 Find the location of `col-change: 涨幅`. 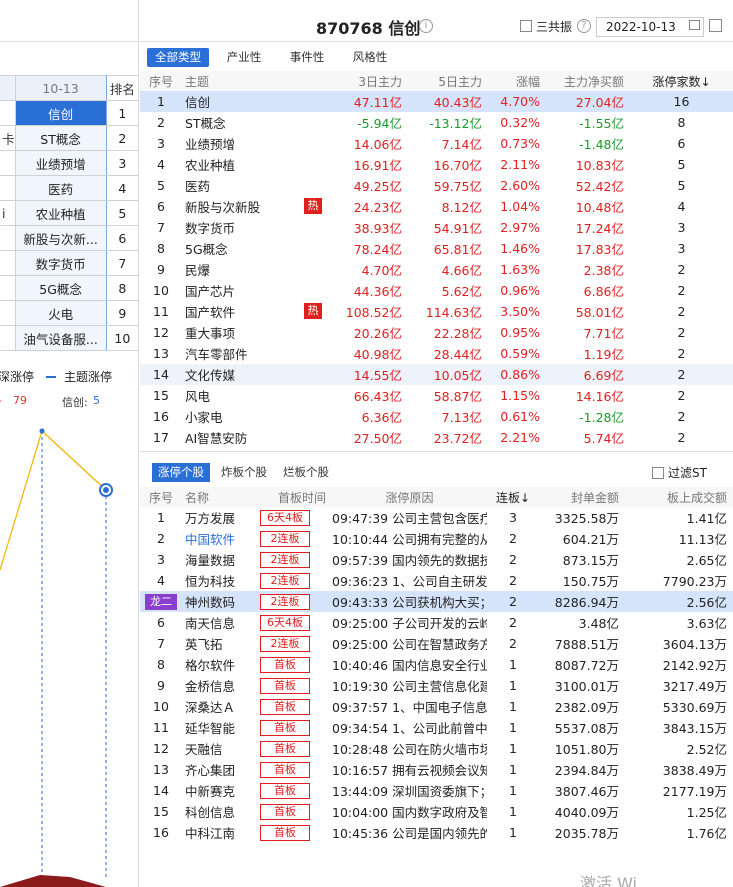

col-change: 涨幅 is located at coordinates (517, 81).